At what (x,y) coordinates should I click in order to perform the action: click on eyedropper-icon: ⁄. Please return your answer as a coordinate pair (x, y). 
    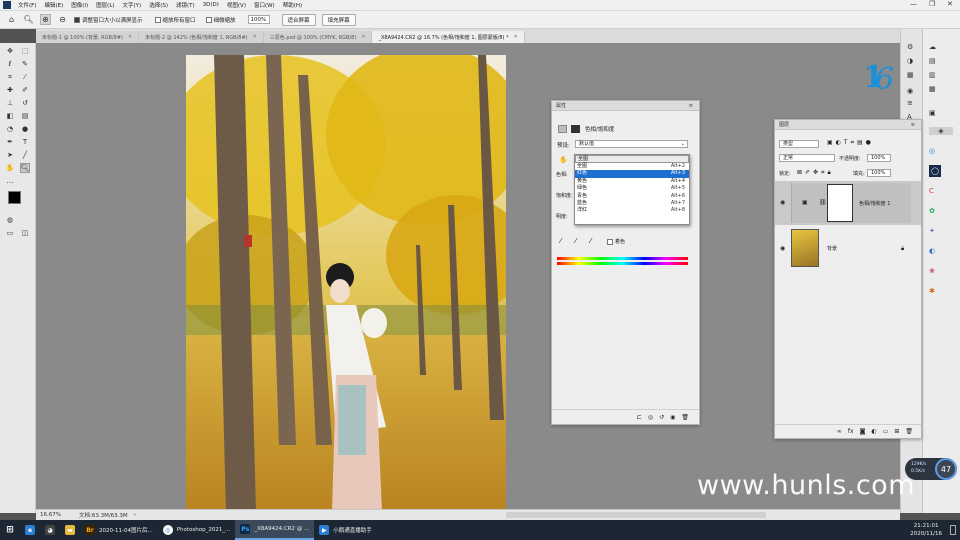
    Looking at the image, I should click on (560, 241).